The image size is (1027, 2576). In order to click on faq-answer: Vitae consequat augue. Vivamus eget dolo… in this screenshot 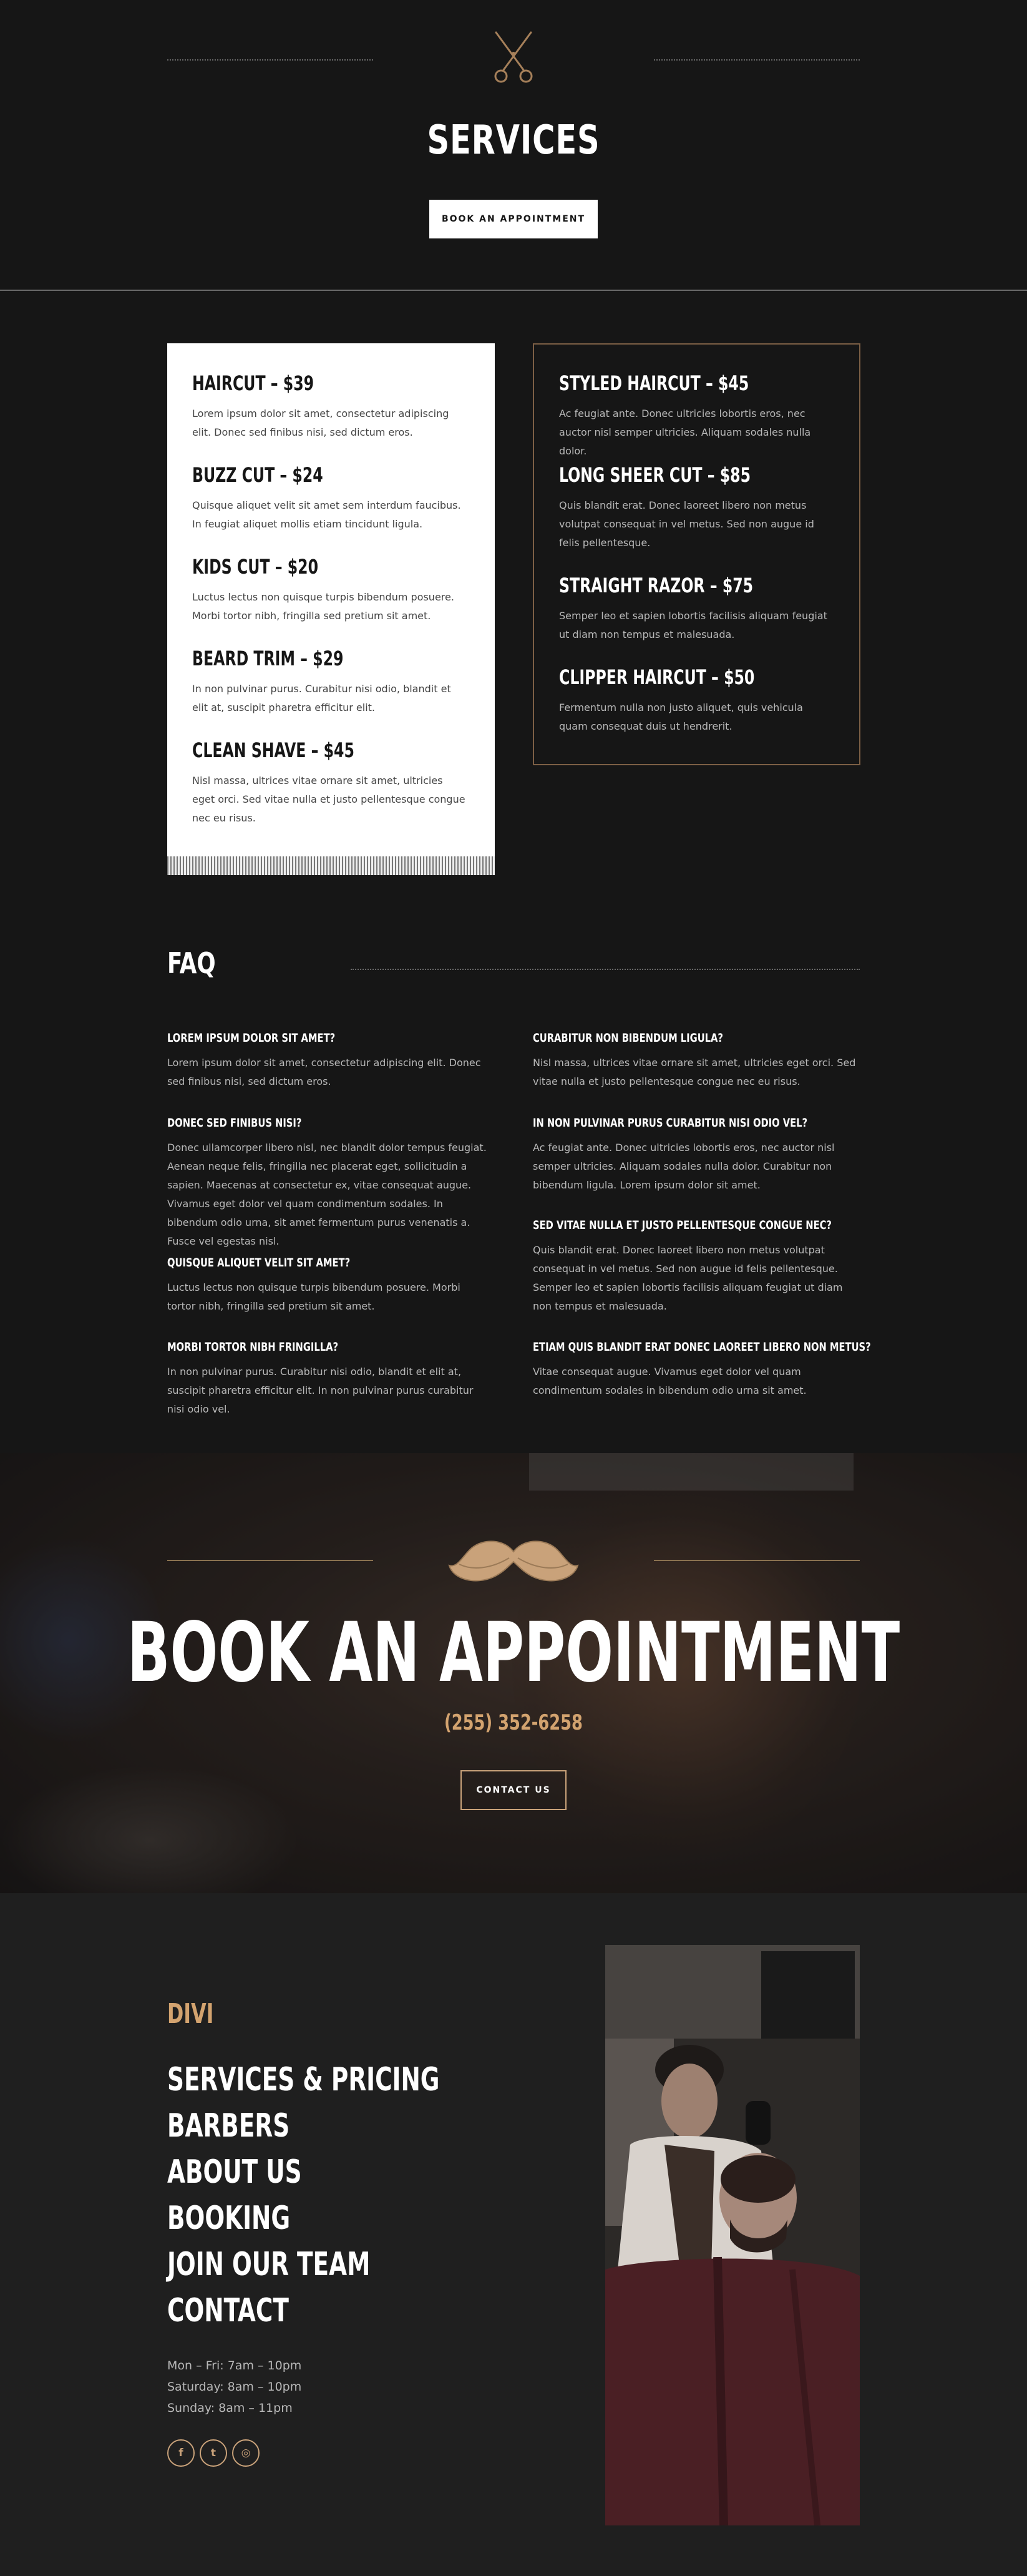, I will do `click(670, 1381)`.